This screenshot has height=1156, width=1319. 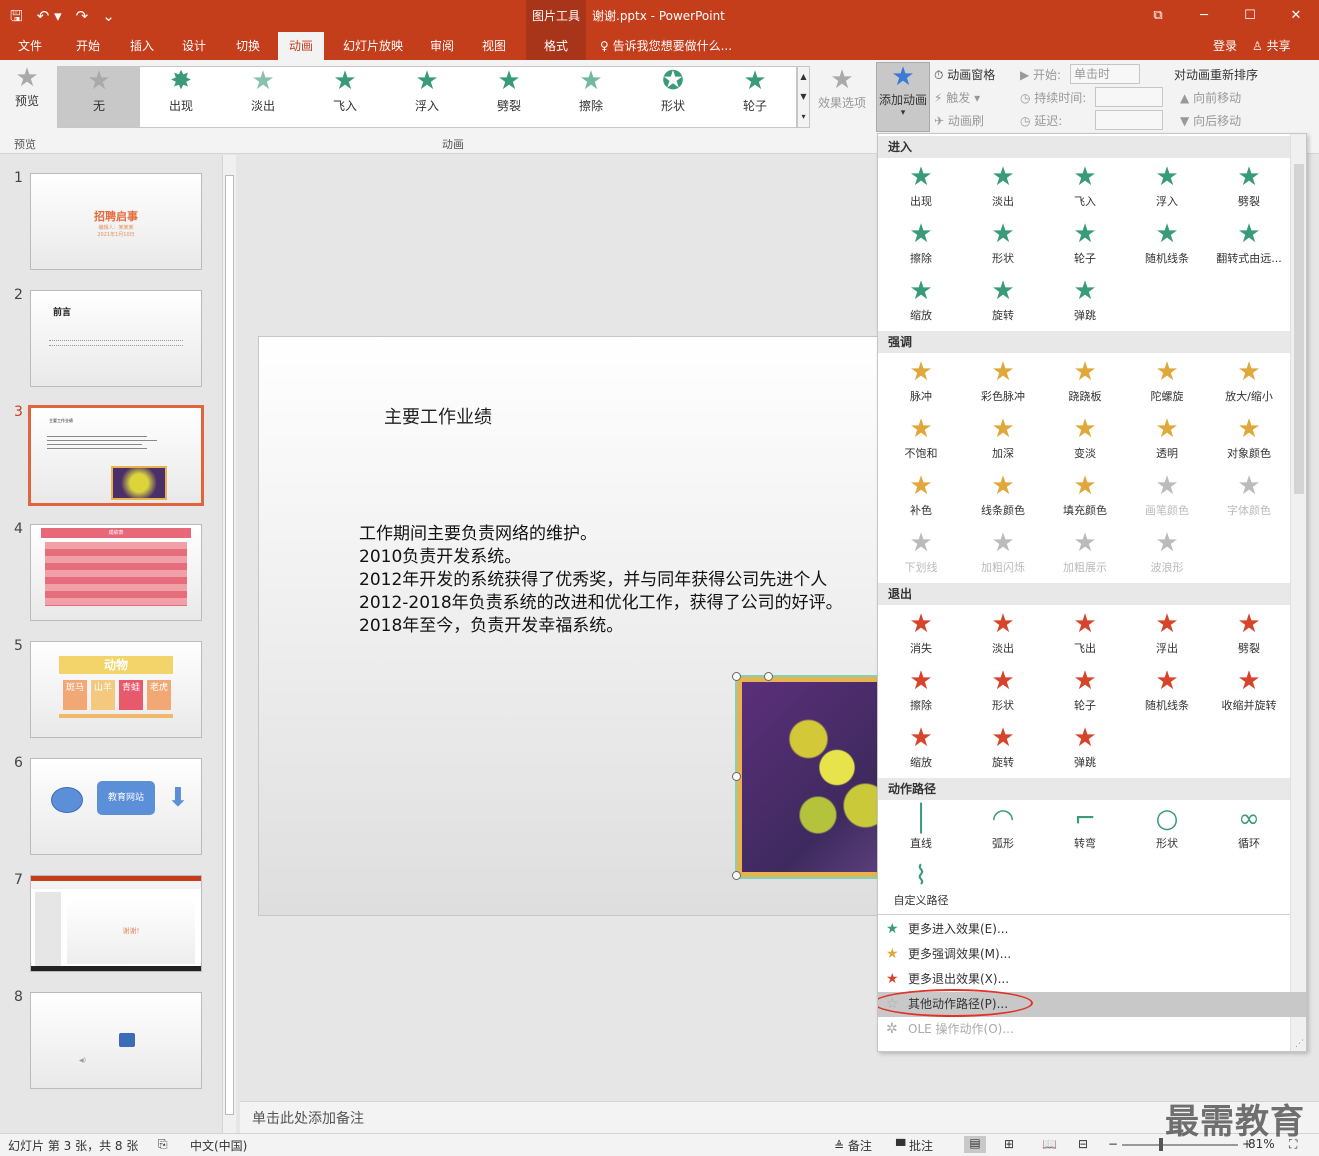 What do you see at coordinates (1003, 636) in the screenshot?
I see `effect-exit-1: ★ 淡出` at bounding box center [1003, 636].